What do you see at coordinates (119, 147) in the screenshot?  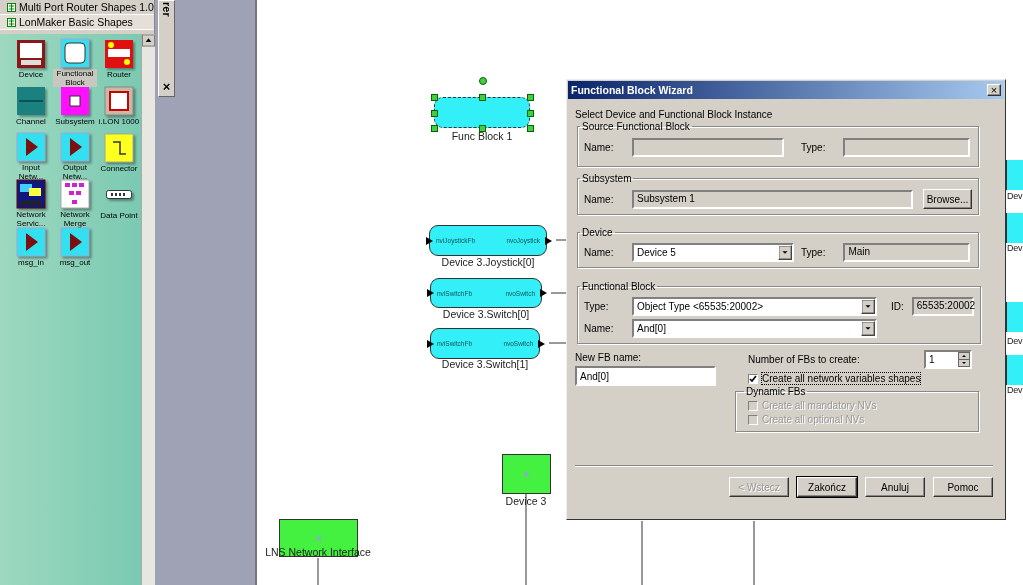 I see `connector-icon` at bounding box center [119, 147].